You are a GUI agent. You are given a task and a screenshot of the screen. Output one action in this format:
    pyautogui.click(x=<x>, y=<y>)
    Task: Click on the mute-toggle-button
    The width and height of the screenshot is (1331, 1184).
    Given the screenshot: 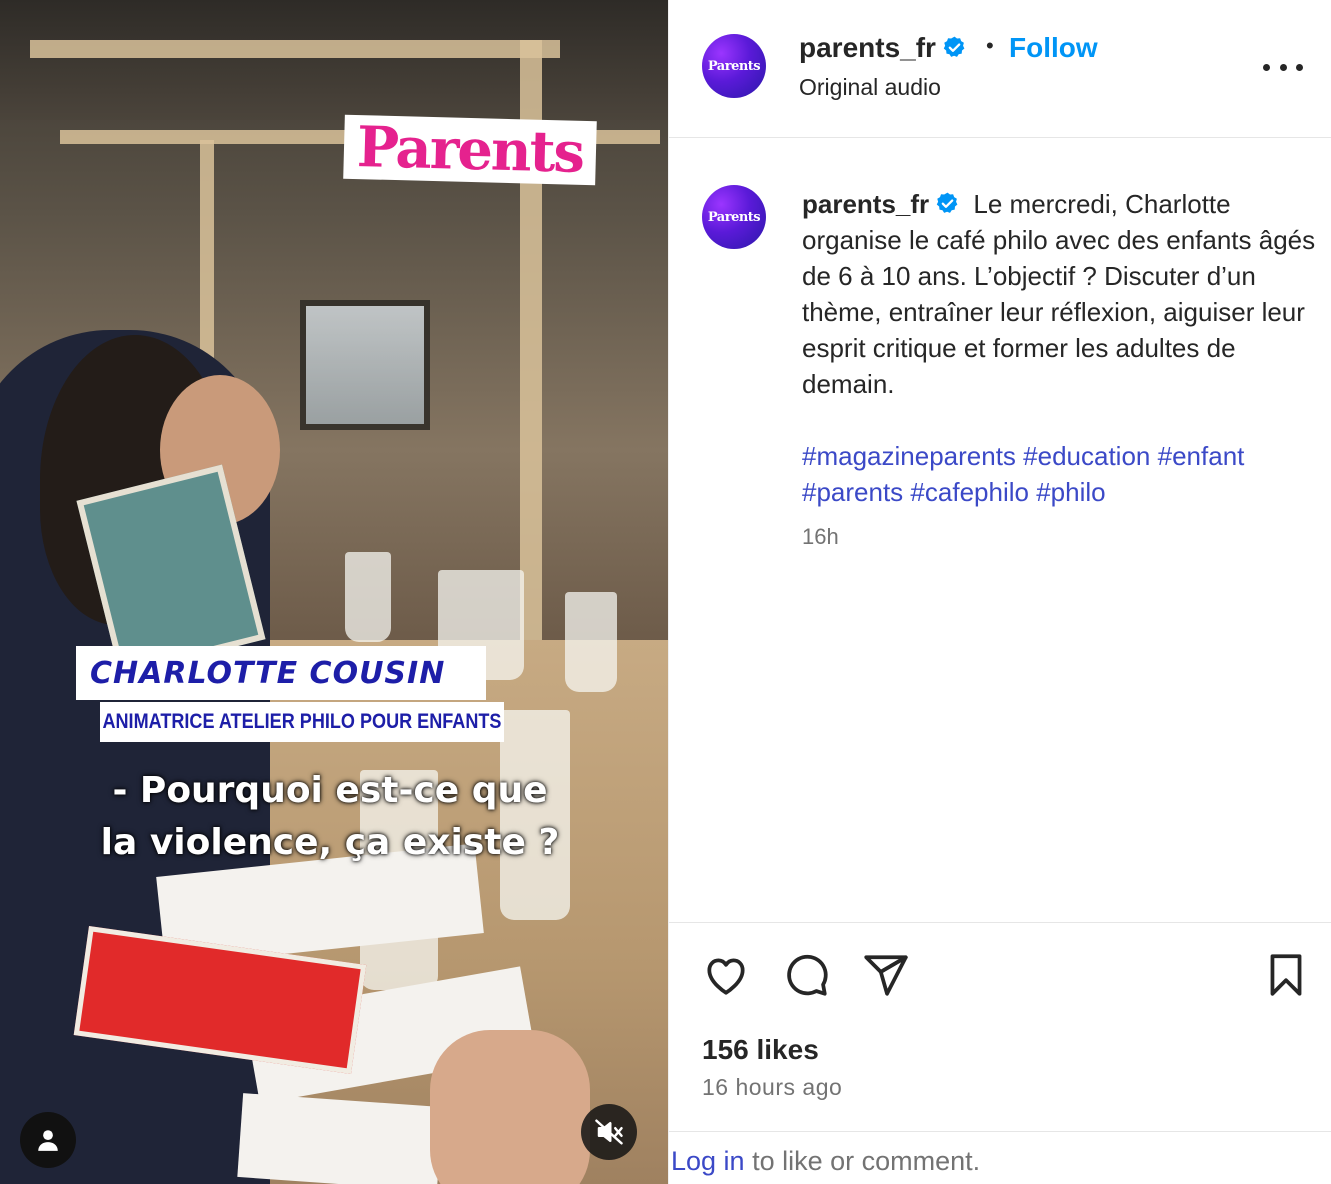 What is the action you would take?
    pyautogui.click(x=609, y=1132)
    